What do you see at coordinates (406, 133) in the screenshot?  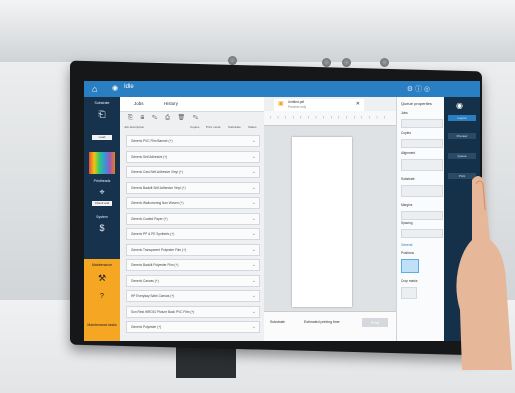 I see `section-label: Copies` at bounding box center [406, 133].